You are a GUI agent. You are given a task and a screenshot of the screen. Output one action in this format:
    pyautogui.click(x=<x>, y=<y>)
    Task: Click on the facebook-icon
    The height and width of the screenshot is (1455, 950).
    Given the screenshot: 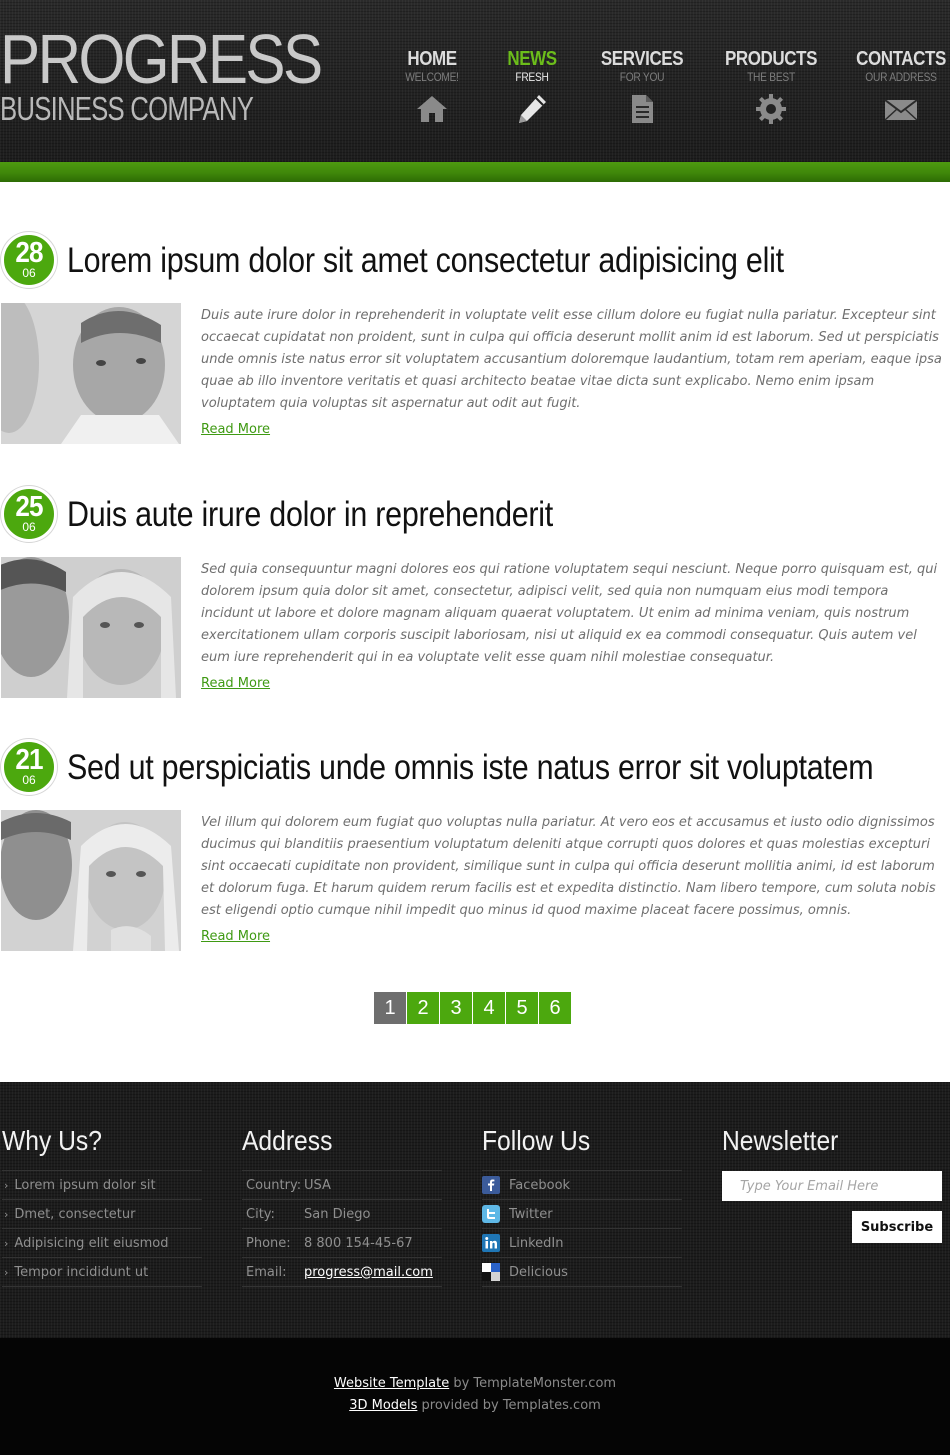 What is the action you would take?
    pyautogui.click(x=491, y=1185)
    